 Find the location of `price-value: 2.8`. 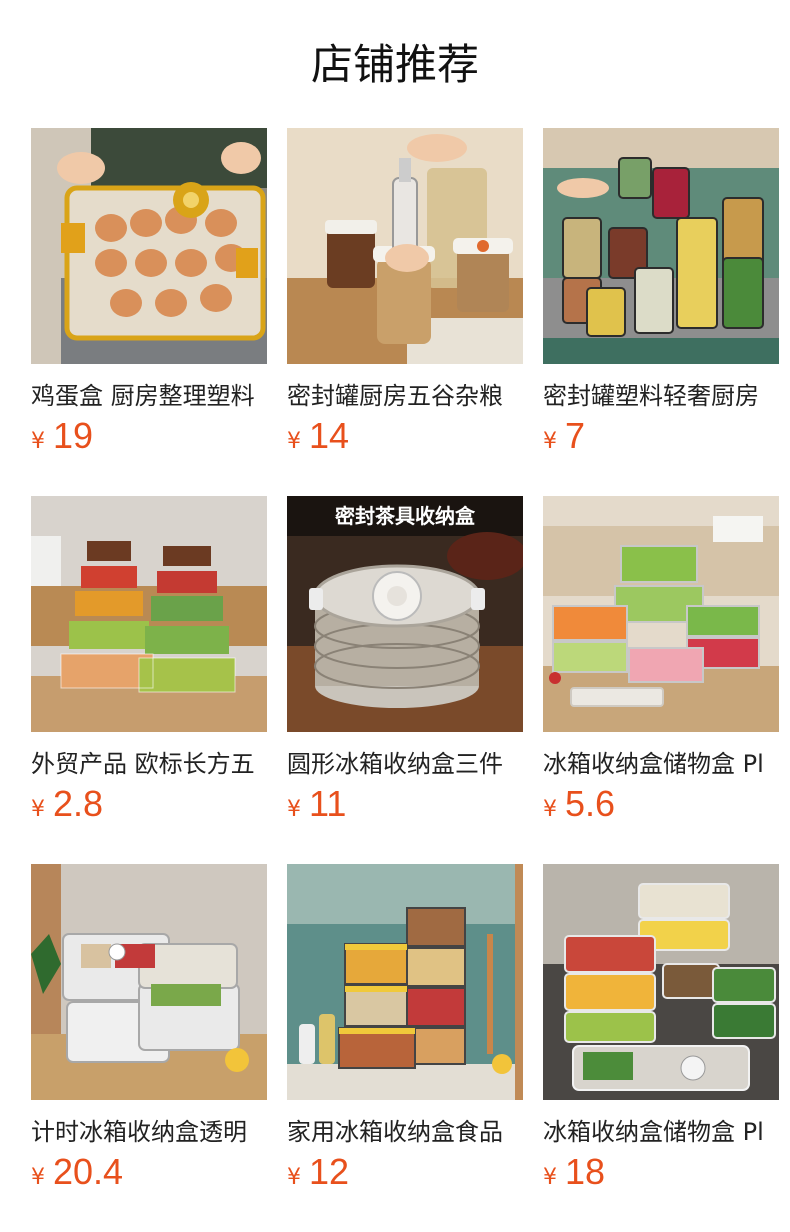

price-value: 2.8 is located at coordinates (78, 803).